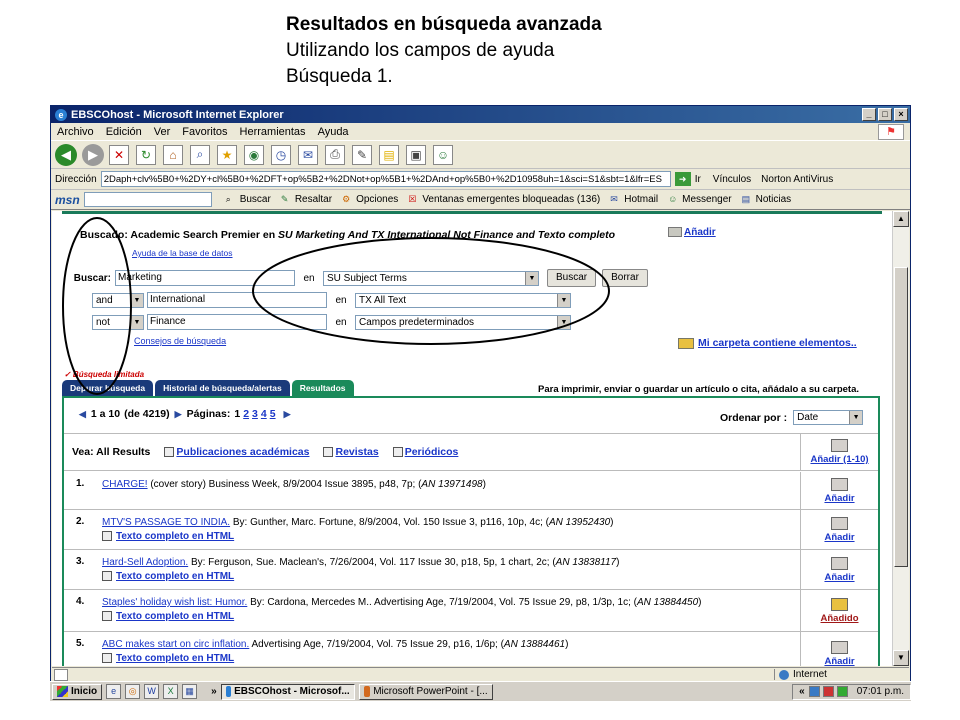 The height and width of the screenshot is (720, 960). What do you see at coordinates (77, 691) in the screenshot?
I see `start-button: Inicio` at bounding box center [77, 691].